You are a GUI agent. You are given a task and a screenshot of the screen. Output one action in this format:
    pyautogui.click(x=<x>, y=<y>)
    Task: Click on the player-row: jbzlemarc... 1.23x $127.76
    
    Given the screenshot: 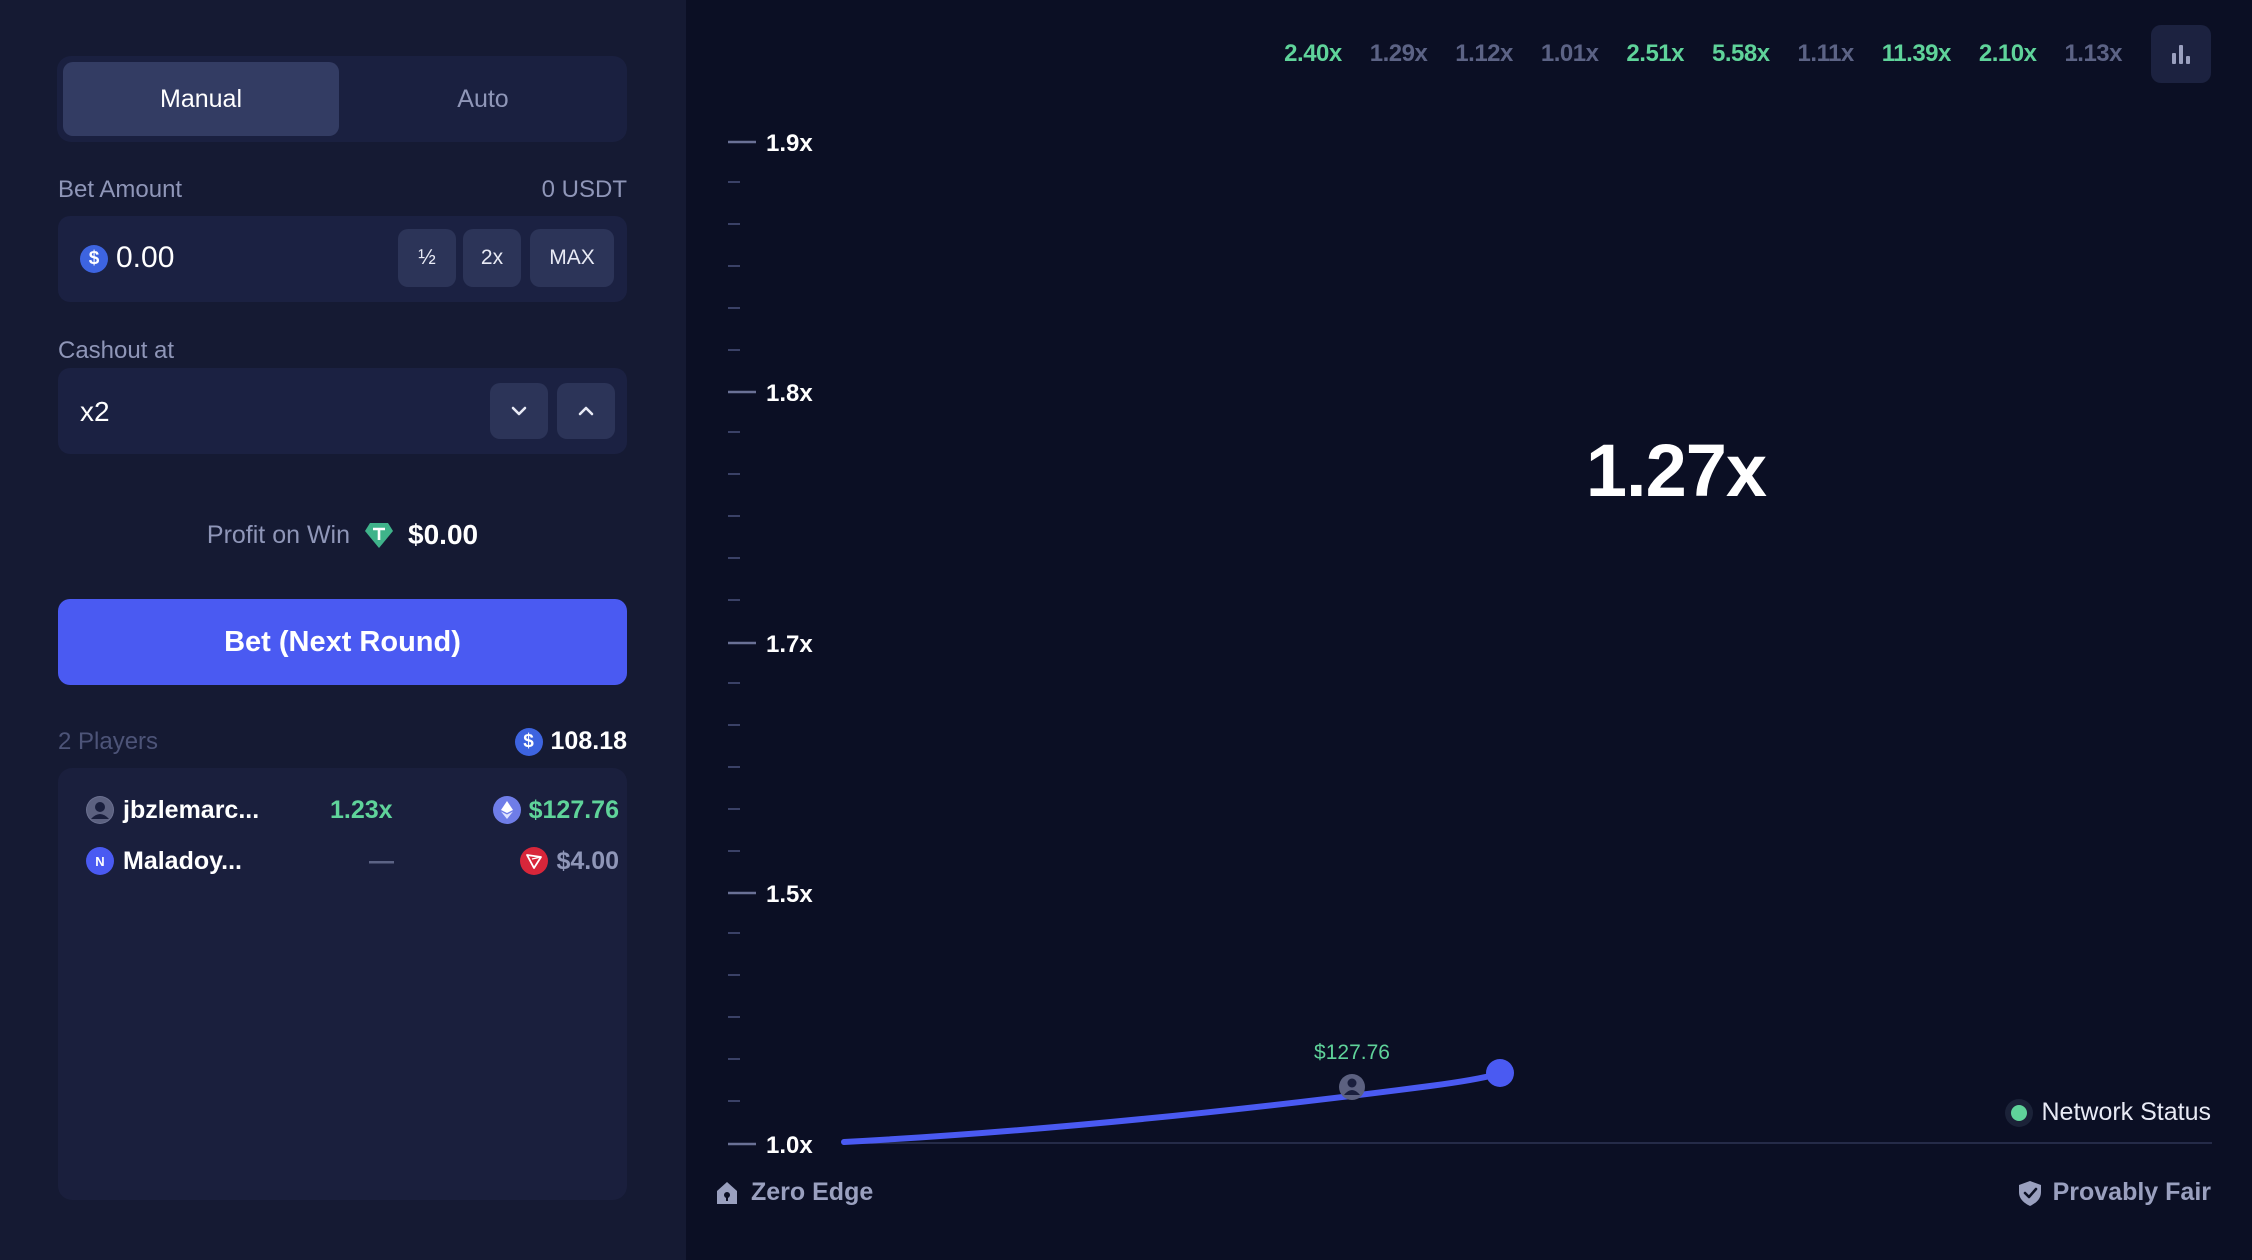 What is the action you would take?
    pyautogui.click(x=342, y=810)
    